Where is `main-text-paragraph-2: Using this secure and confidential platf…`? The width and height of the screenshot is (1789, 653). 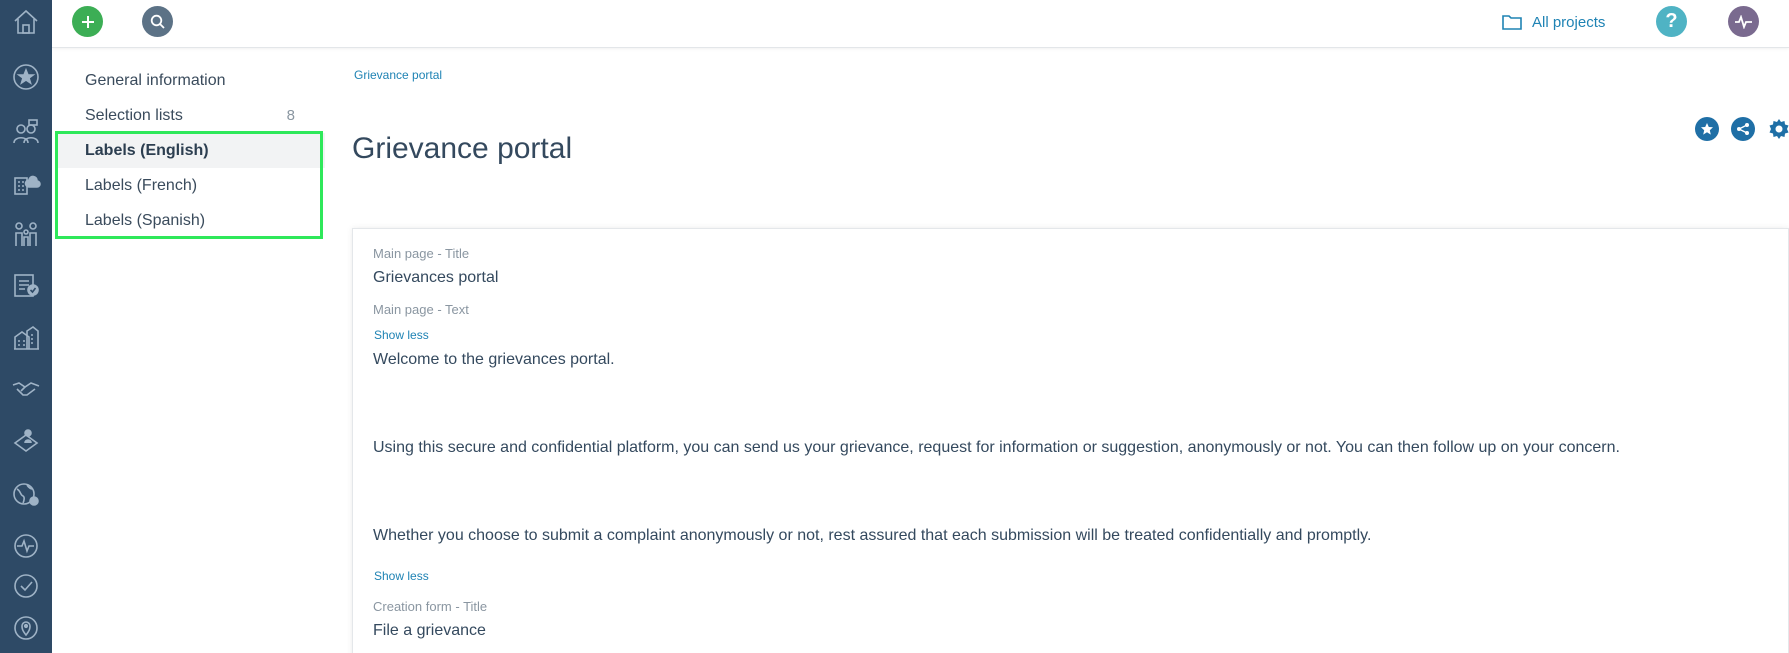 main-text-paragraph-2: Using this secure and confidential platf… is located at coordinates (996, 447).